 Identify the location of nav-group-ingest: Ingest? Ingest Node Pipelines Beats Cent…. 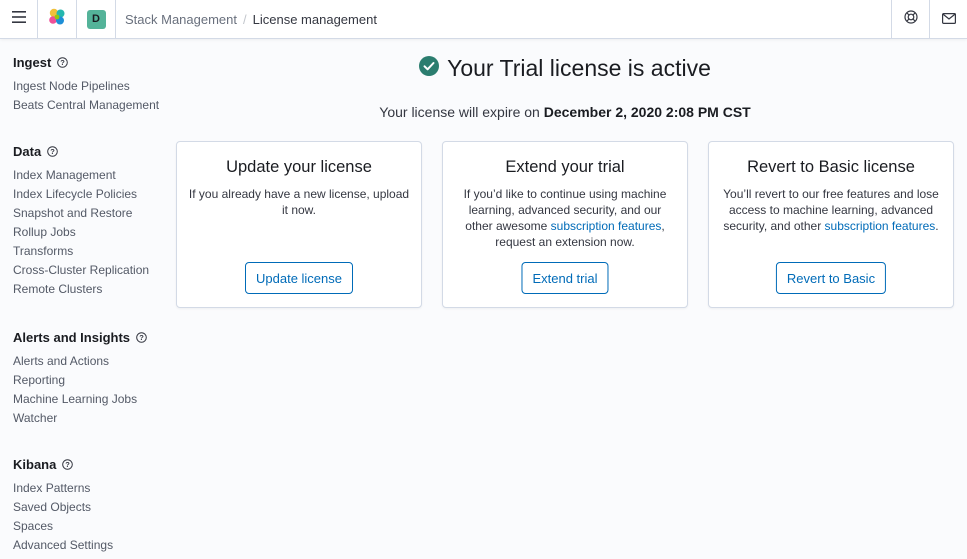
(86, 84).